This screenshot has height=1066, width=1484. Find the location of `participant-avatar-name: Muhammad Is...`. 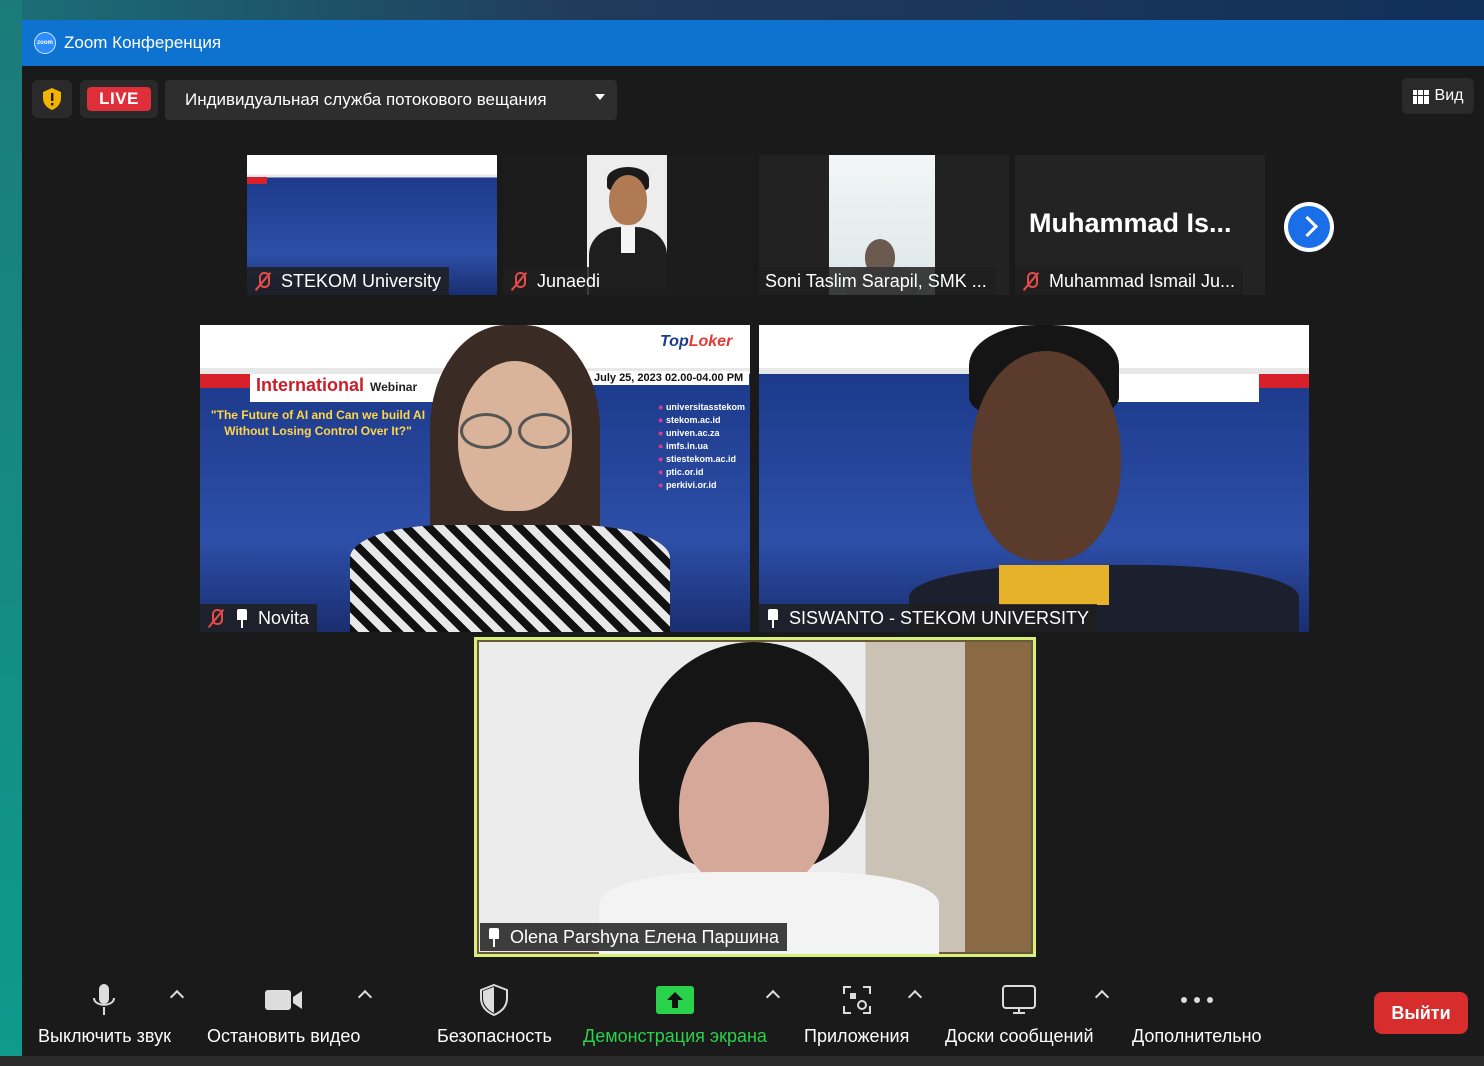

participant-avatar-name: Muhammad Is... is located at coordinates (1130, 223).